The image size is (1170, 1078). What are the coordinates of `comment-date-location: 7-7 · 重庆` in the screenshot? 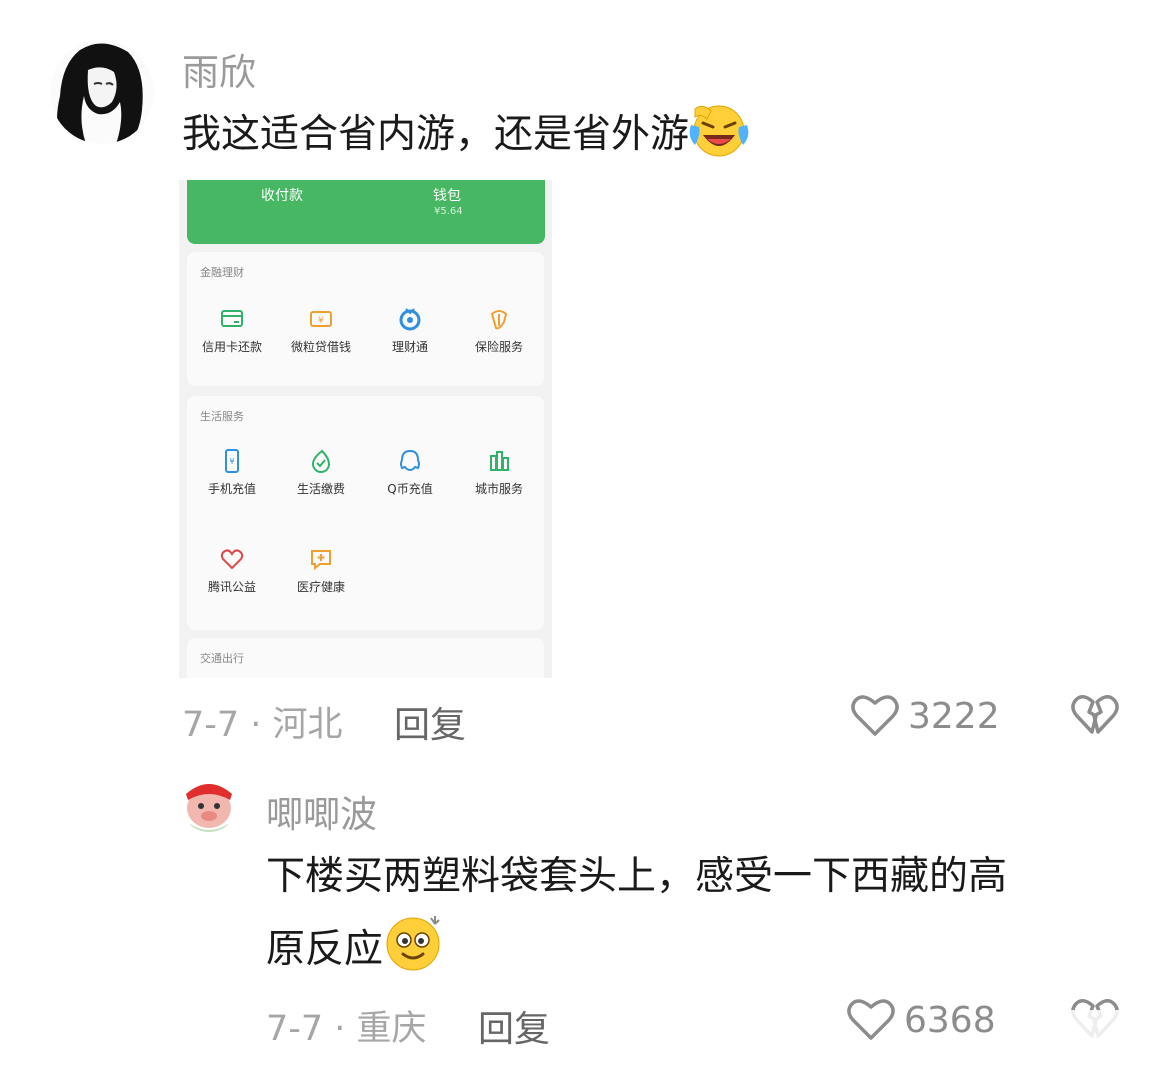 It's located at (346, 1029).